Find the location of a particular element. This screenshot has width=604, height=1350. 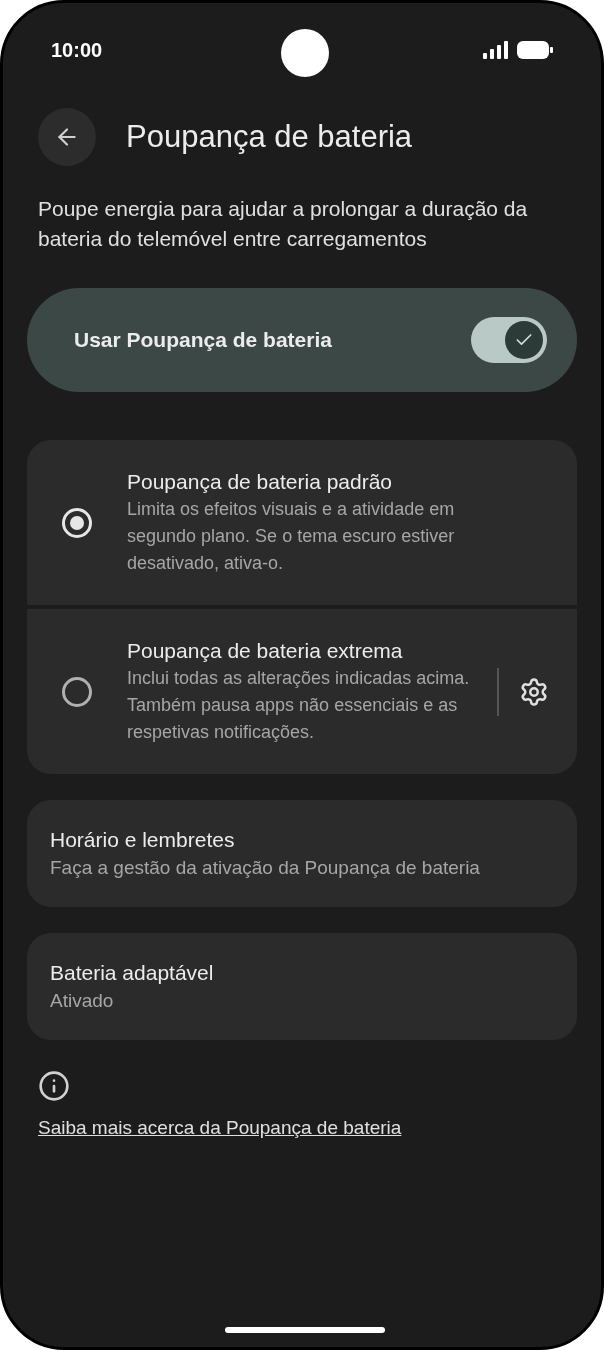

camera-cutout is located at coordinates (305, 53).